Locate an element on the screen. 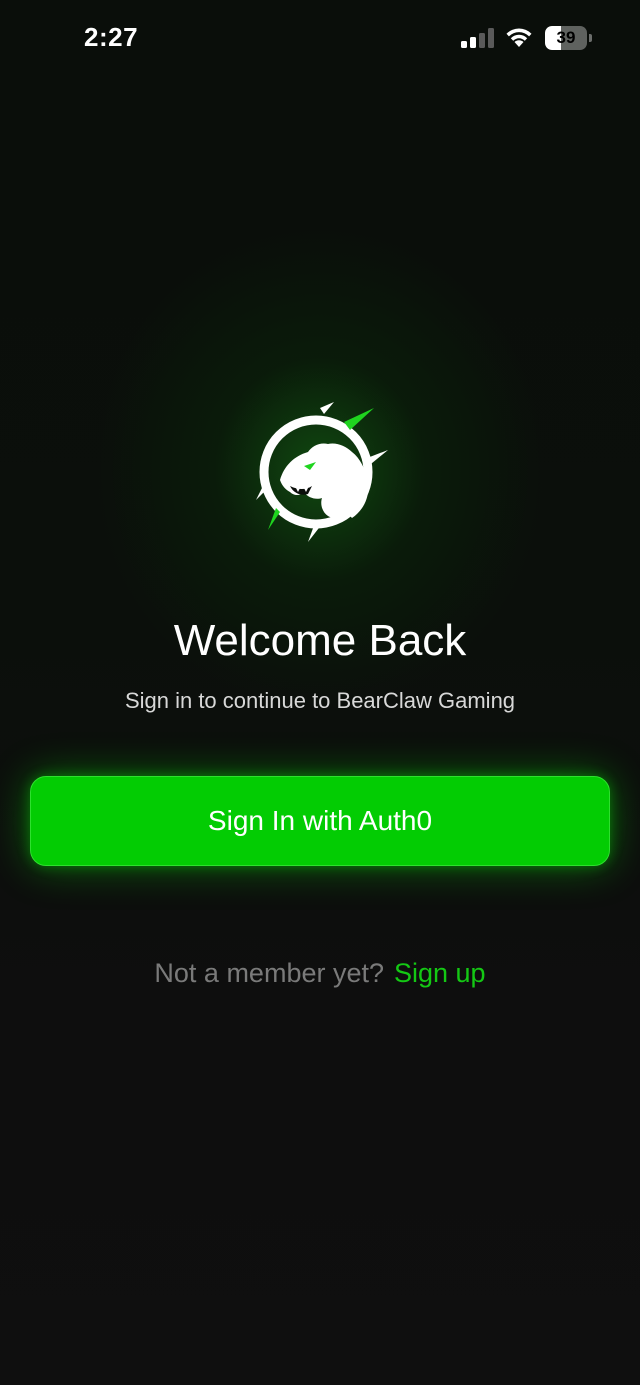 This screenshot has height=1385, width=640. sign-in-auth0-button: Sign In with Auth0 is located at coordinates (320, 821).